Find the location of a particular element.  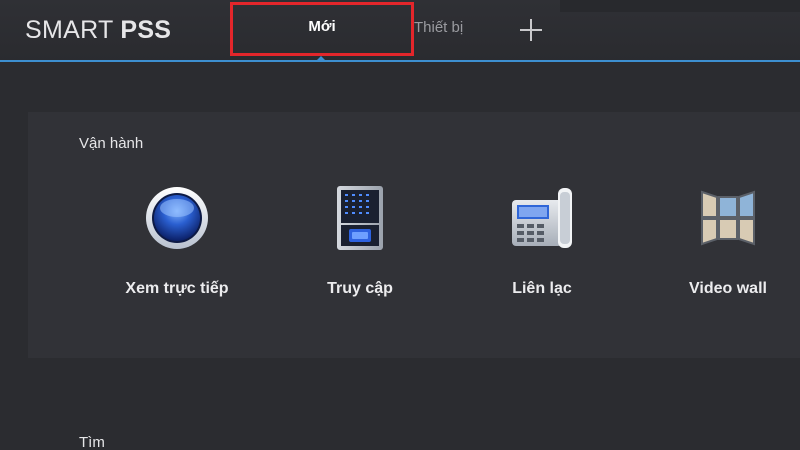

top-bar-strip is located at coordinates (680, 6).